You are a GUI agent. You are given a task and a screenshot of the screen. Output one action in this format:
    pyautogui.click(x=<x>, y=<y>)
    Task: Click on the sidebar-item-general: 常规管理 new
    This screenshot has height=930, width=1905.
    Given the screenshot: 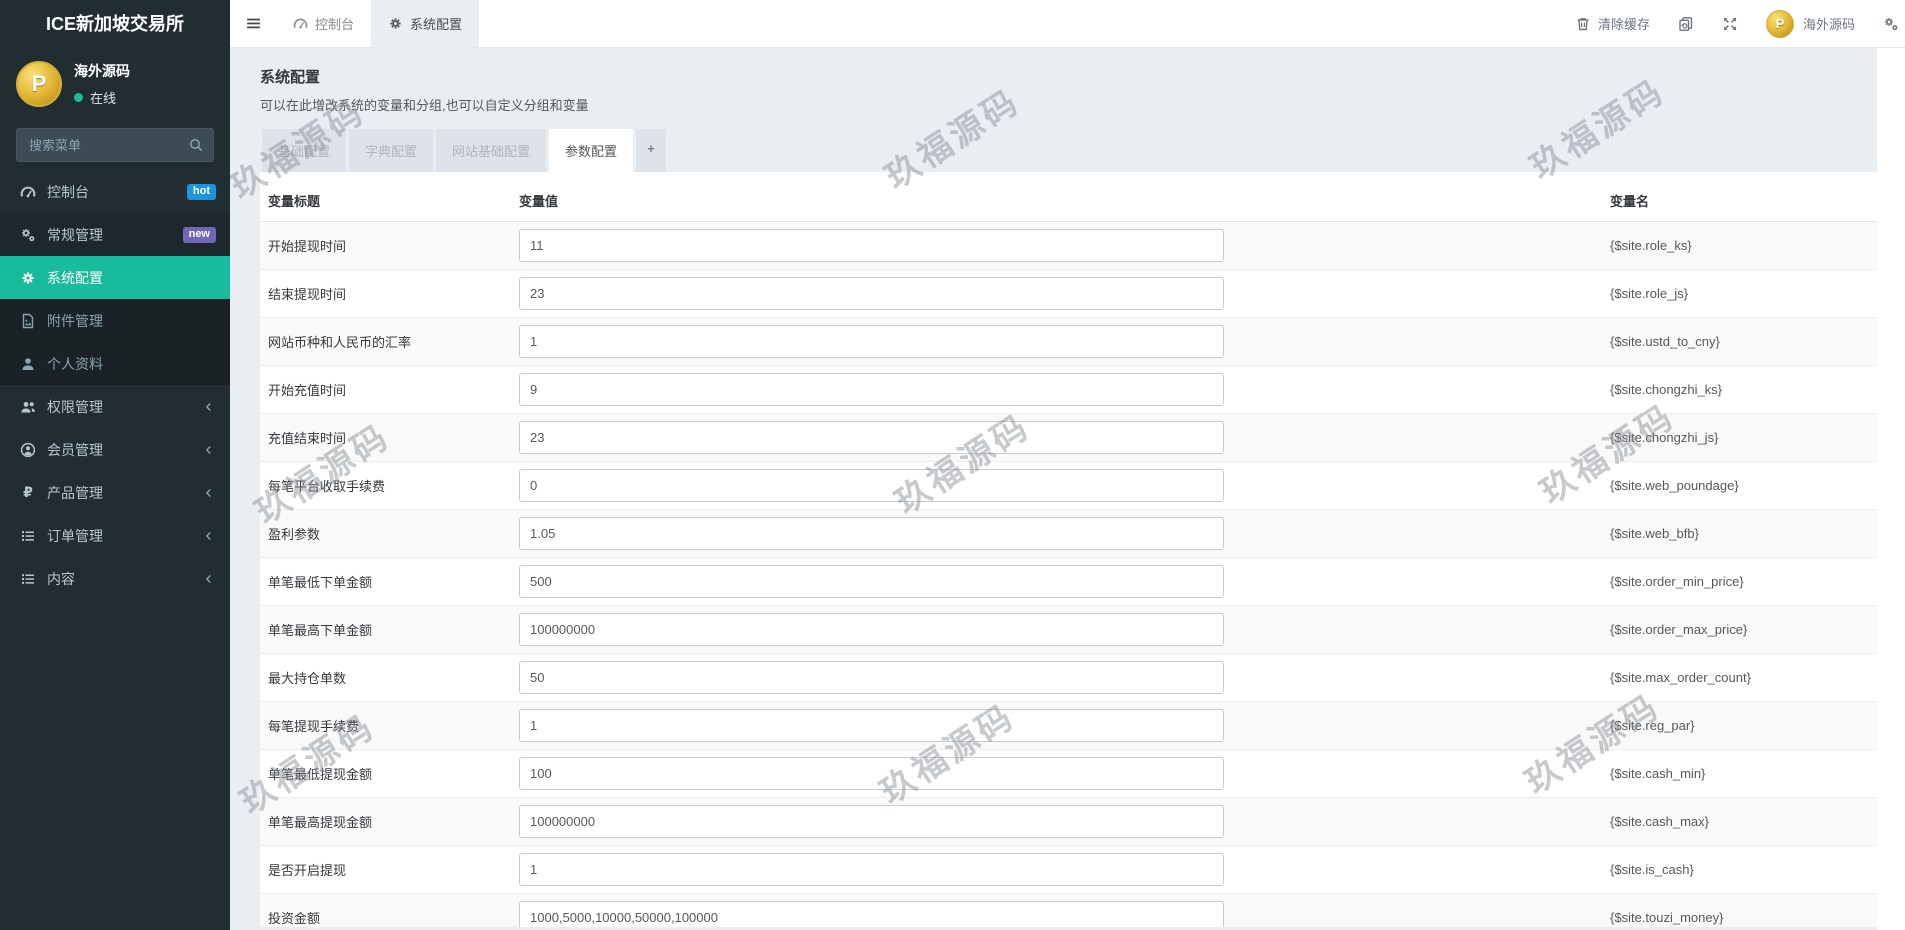 What is the action you would take?
    pyautogui.click(x=115, y=234)
    